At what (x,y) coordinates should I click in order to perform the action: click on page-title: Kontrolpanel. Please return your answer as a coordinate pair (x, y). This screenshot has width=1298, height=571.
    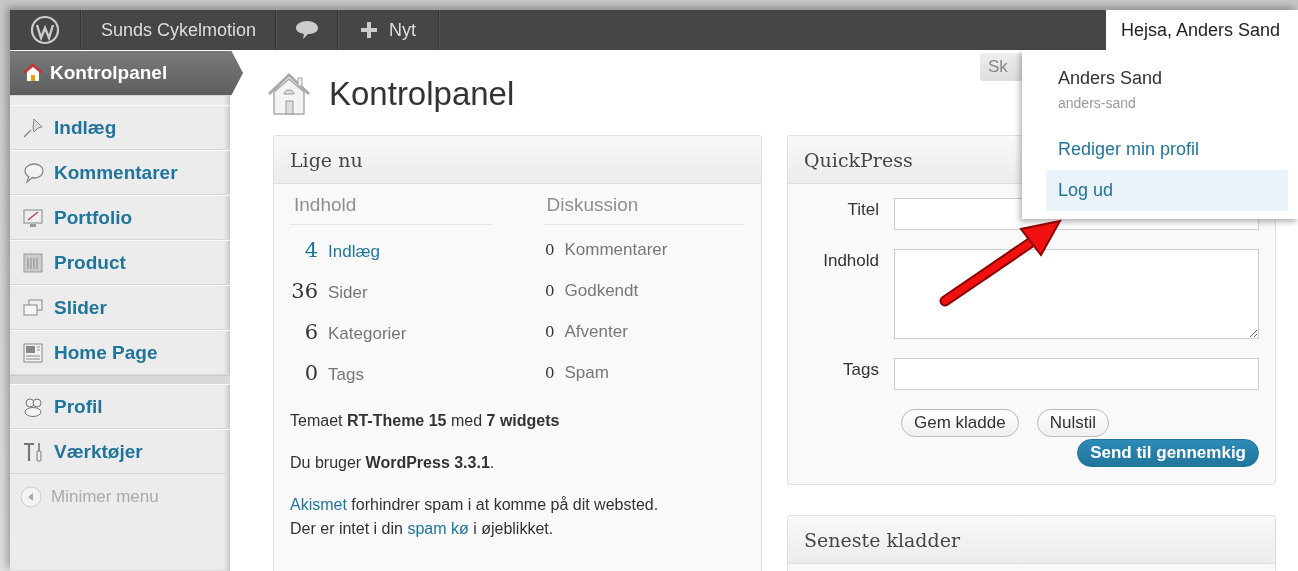
    Looking at the image, I should click on (422, 93).